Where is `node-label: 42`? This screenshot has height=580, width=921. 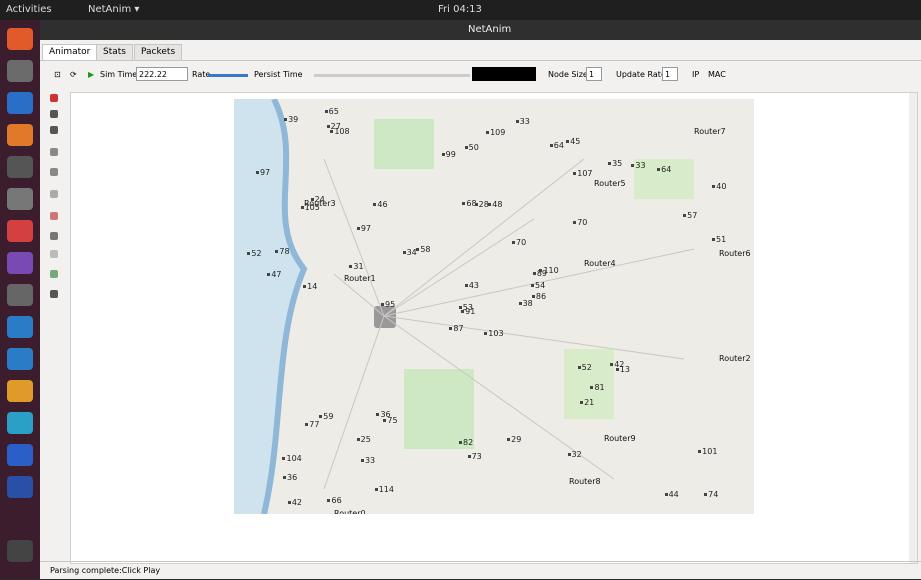
node-label: 42 is located at coordinates (617, 364).